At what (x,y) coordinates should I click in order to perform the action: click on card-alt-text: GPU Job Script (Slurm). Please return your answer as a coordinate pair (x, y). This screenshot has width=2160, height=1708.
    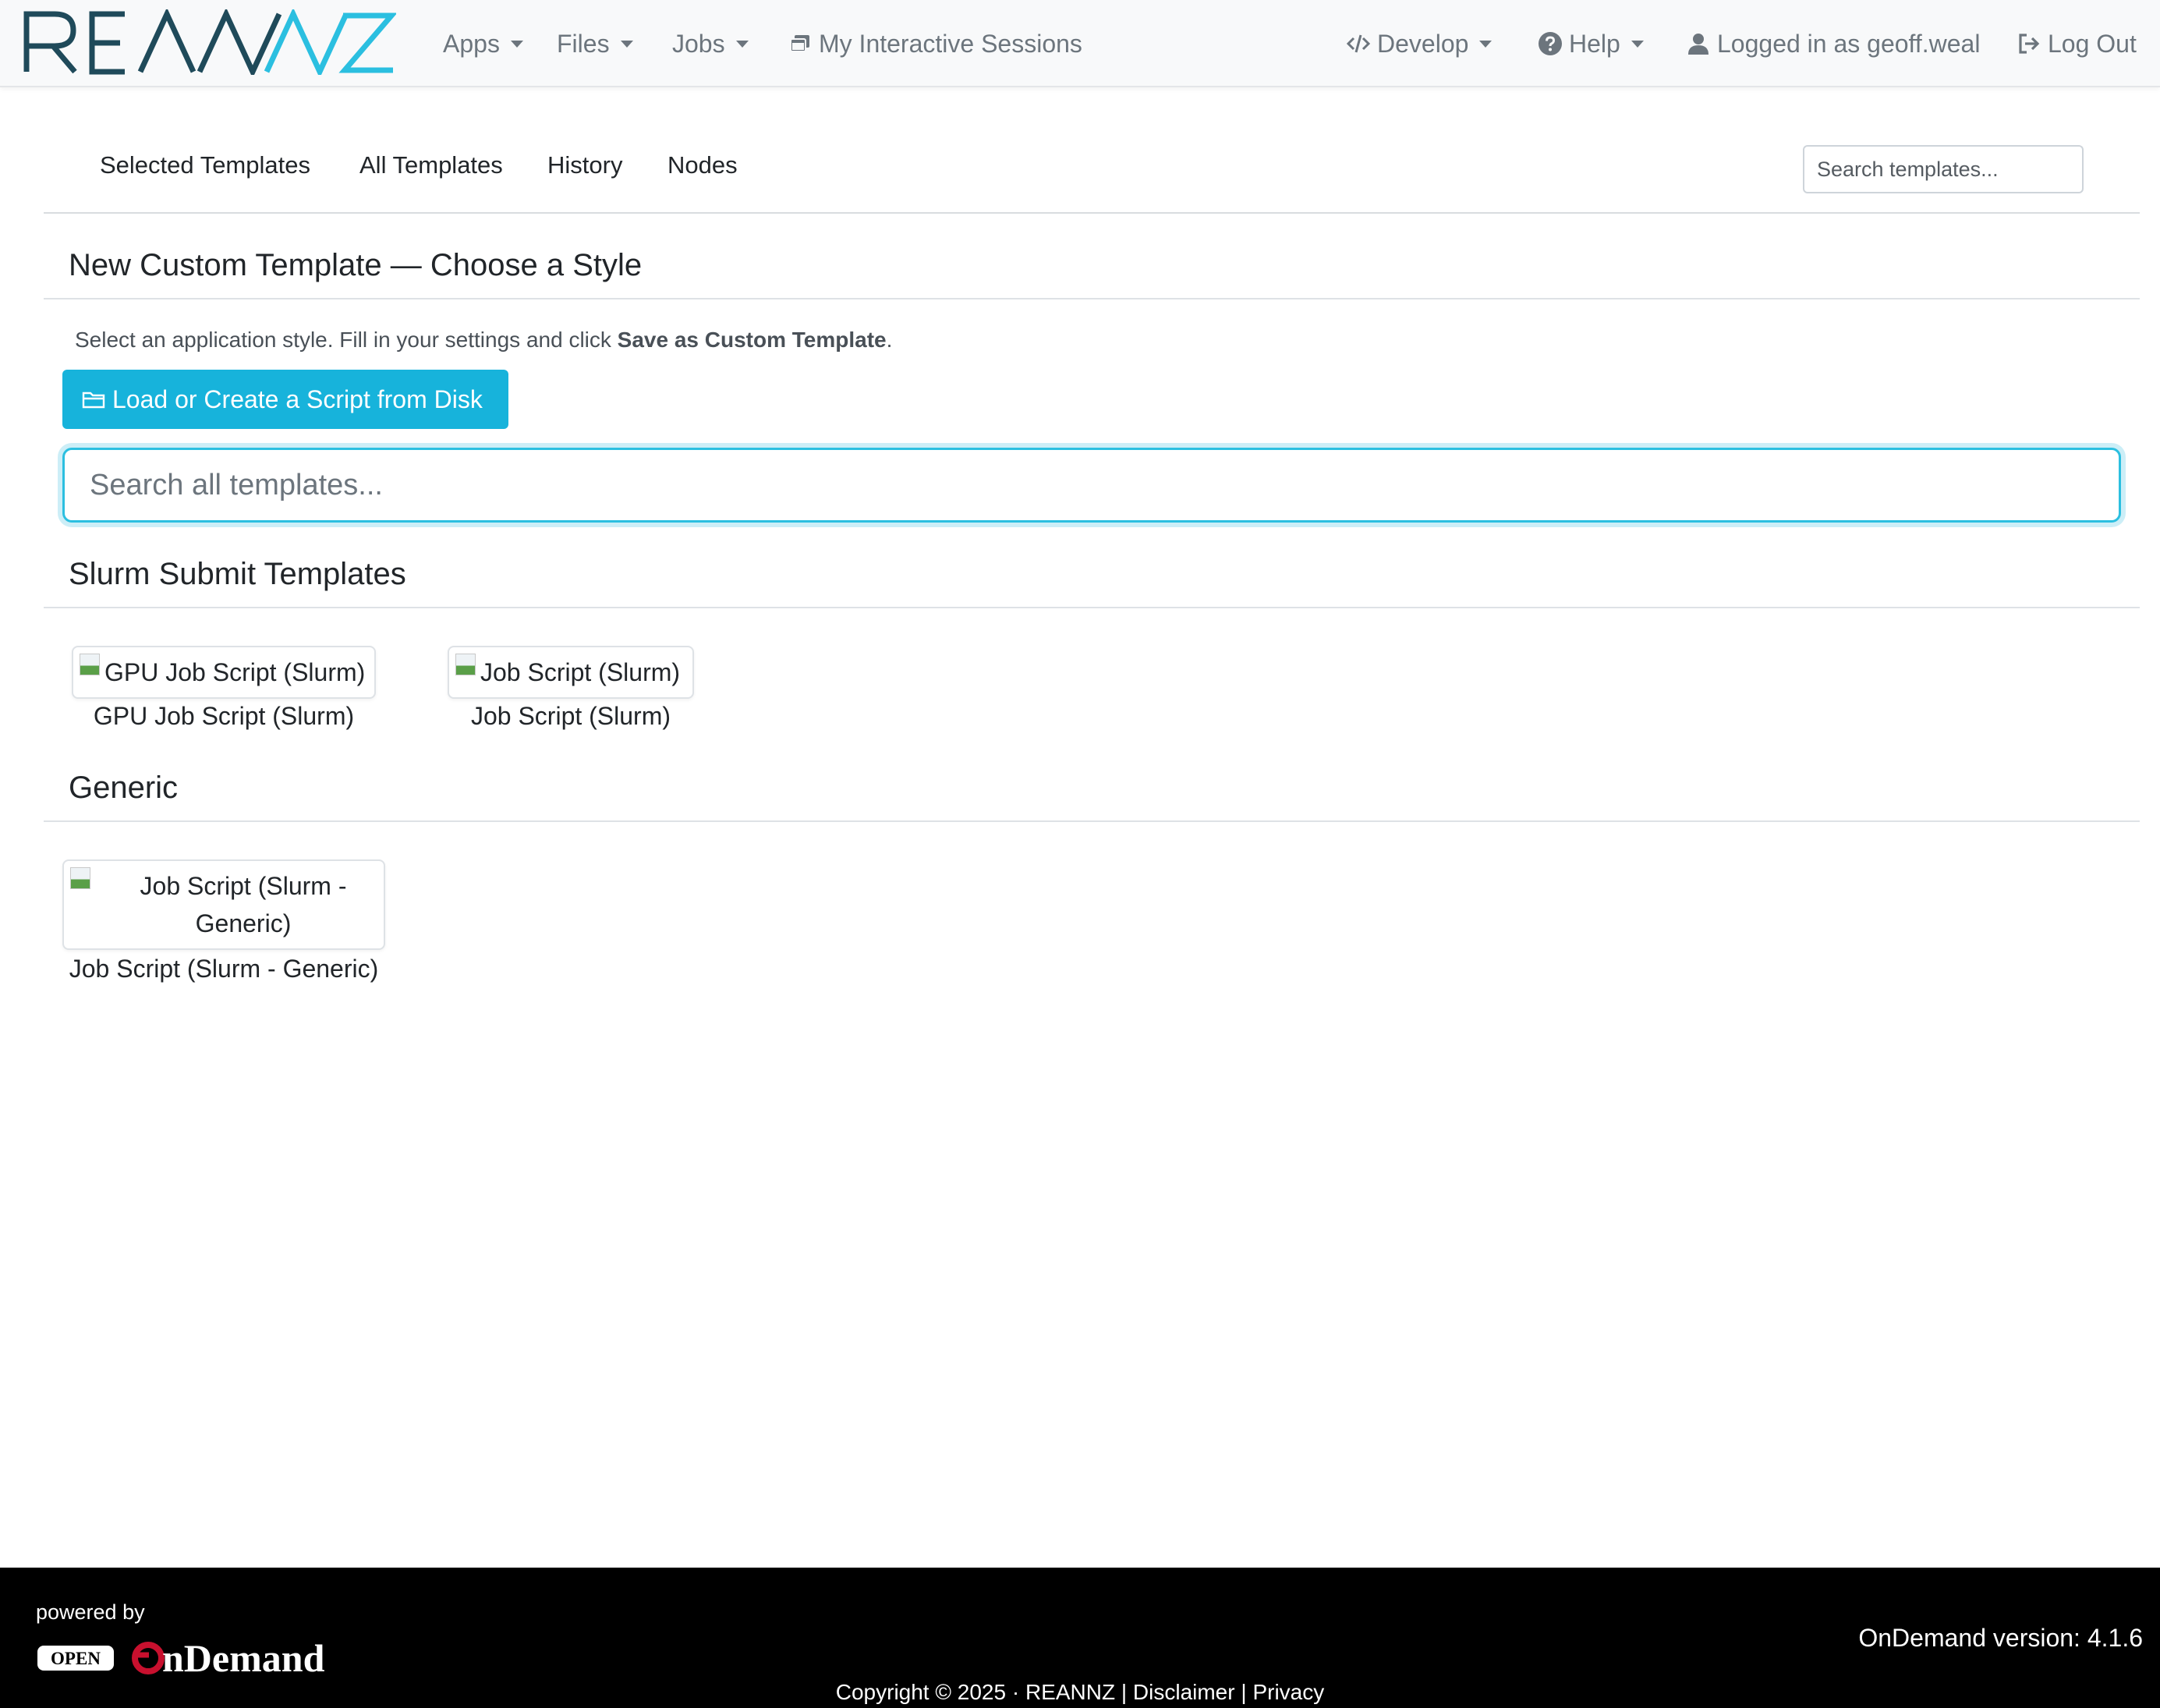
    Looking at the image, I should click on (235, 672).